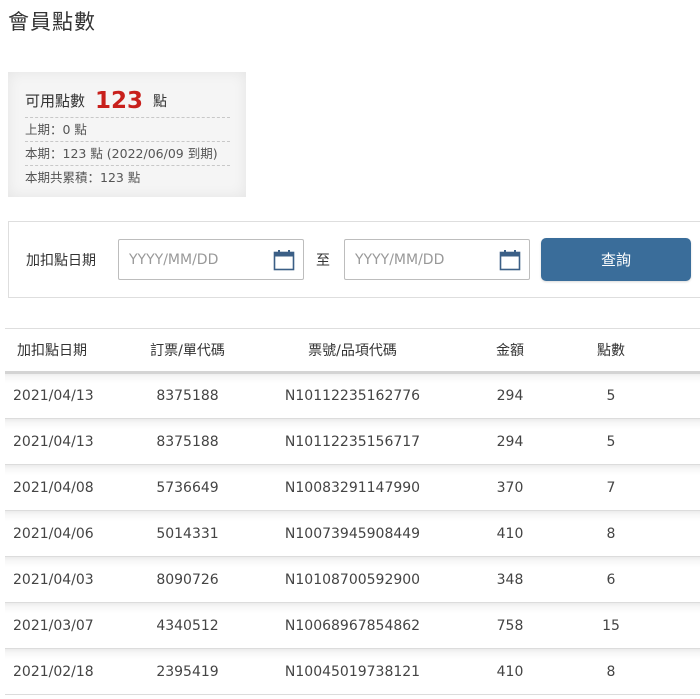 The image size is (700, 699). I want to click on accumulated-points: 本期共累積：123 點, so click(83, 177).